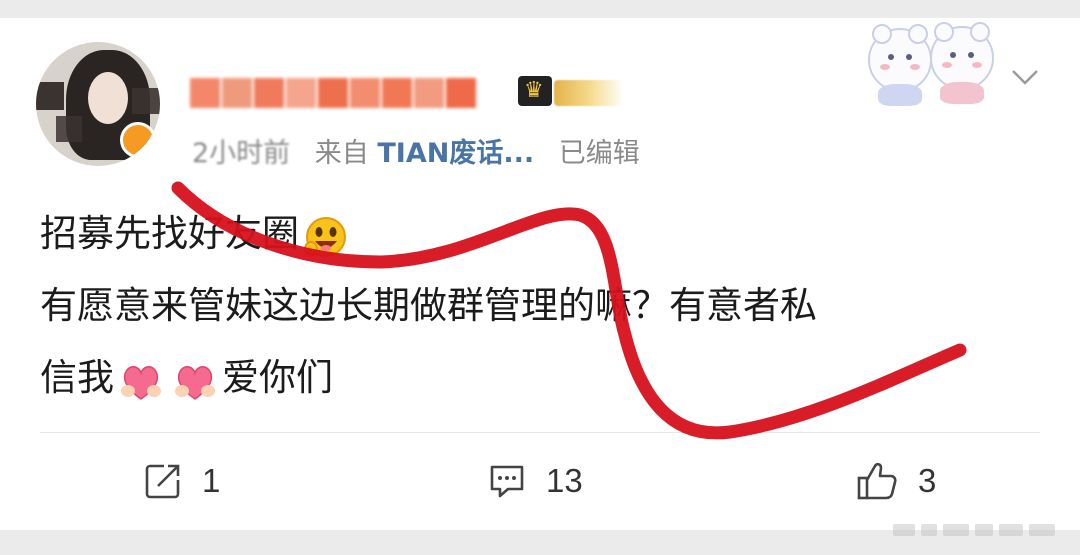  Describe the element at coordinates (535, 91) in the screenshot. I see `crown-icon: ♛` at that location.